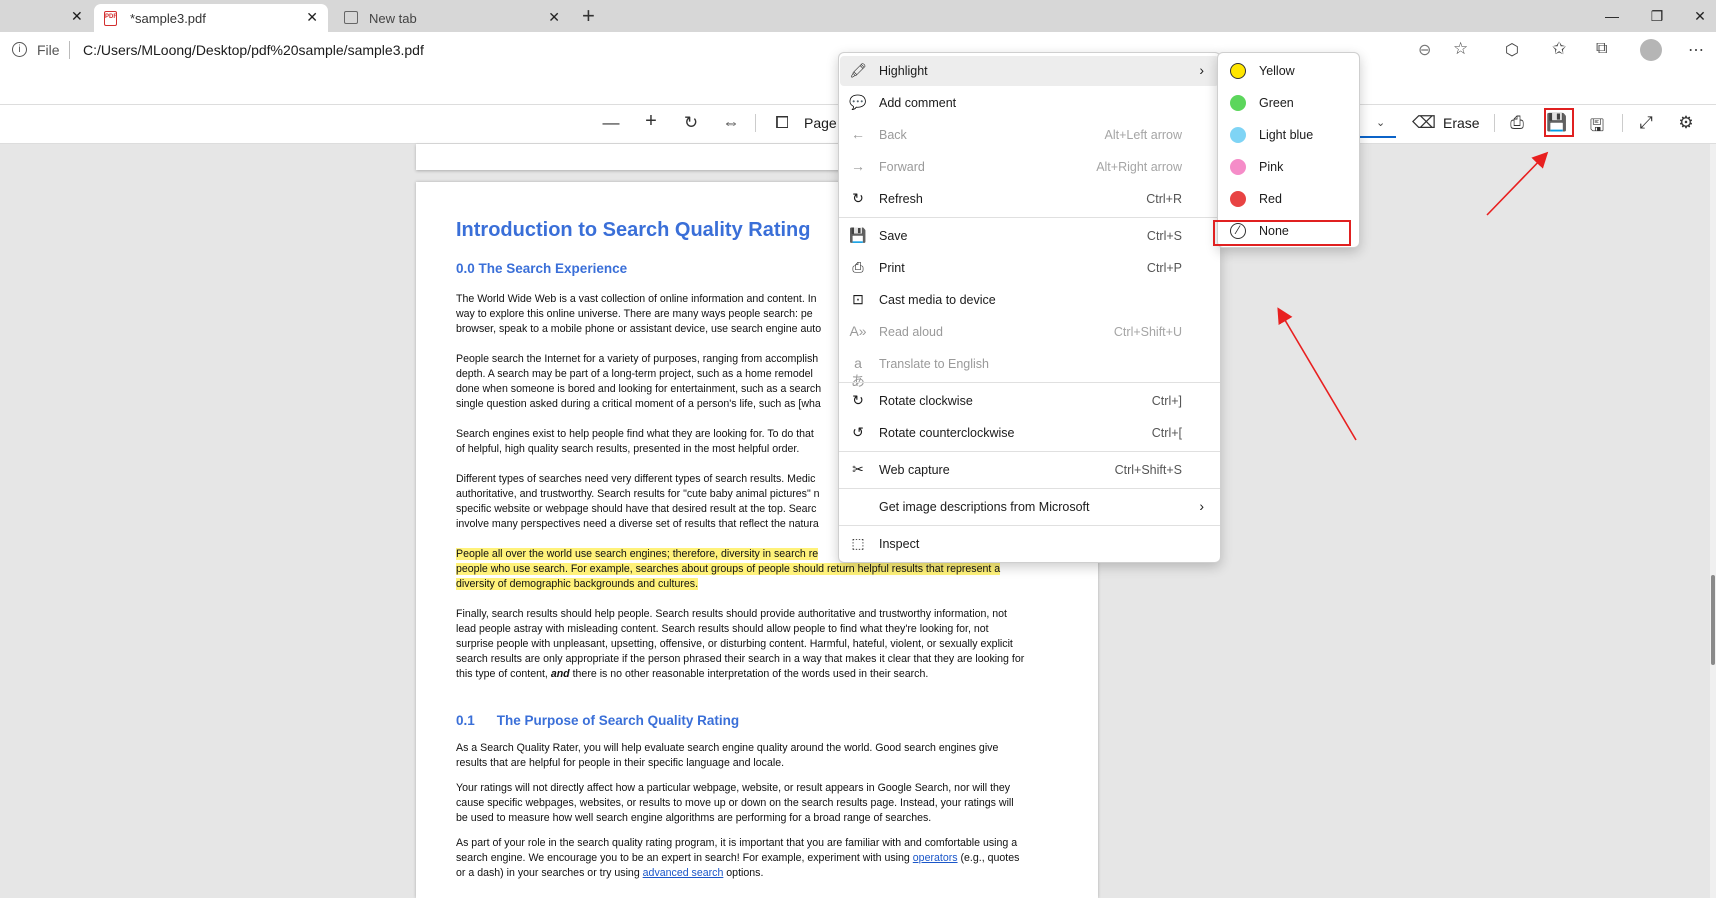 This screenshot has width=1716, height=898. Describe the element at coordinates (893, 236) in the screenshot. I see `menu-item-label: Save` at that location.